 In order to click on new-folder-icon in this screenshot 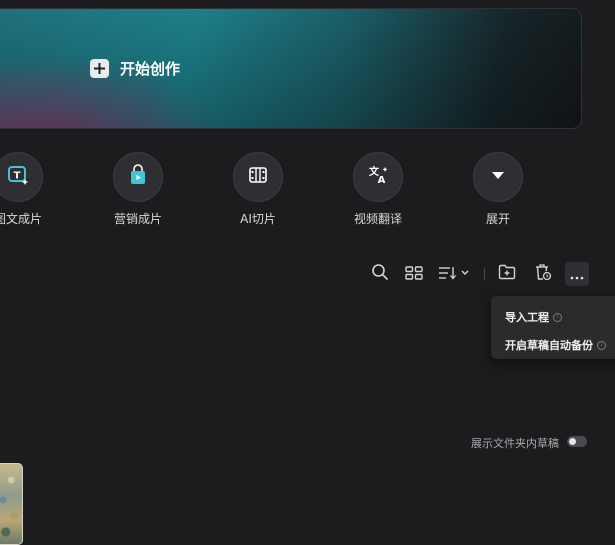, I will do `click(507, 274)`.